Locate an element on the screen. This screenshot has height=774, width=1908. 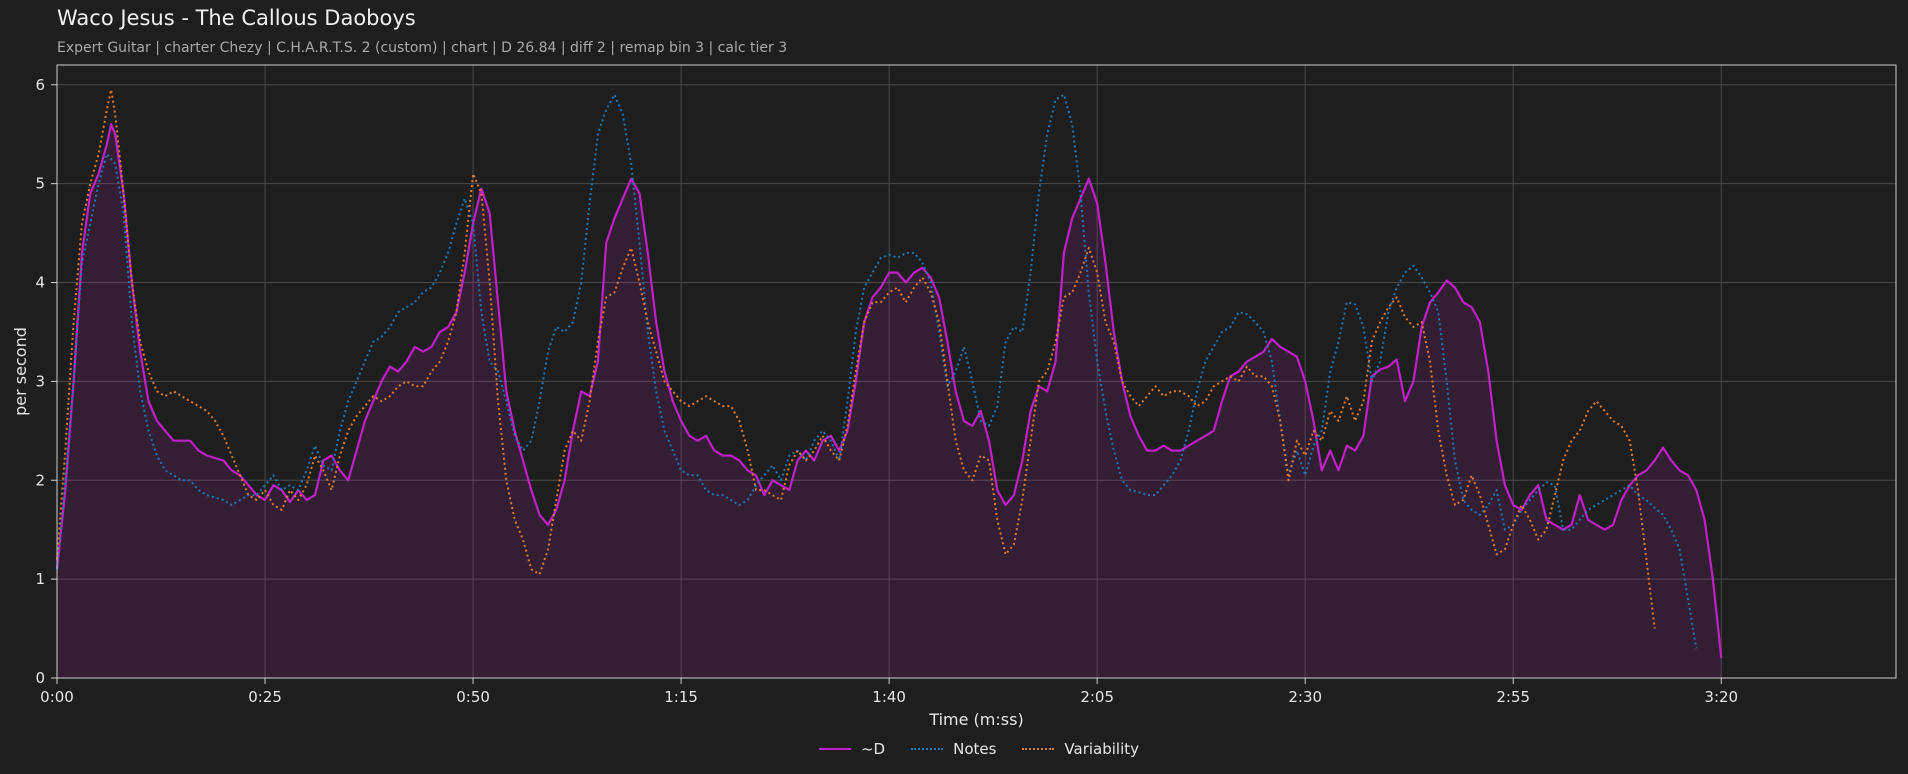
legend-label: ~D is located at coordinates (873, 749).